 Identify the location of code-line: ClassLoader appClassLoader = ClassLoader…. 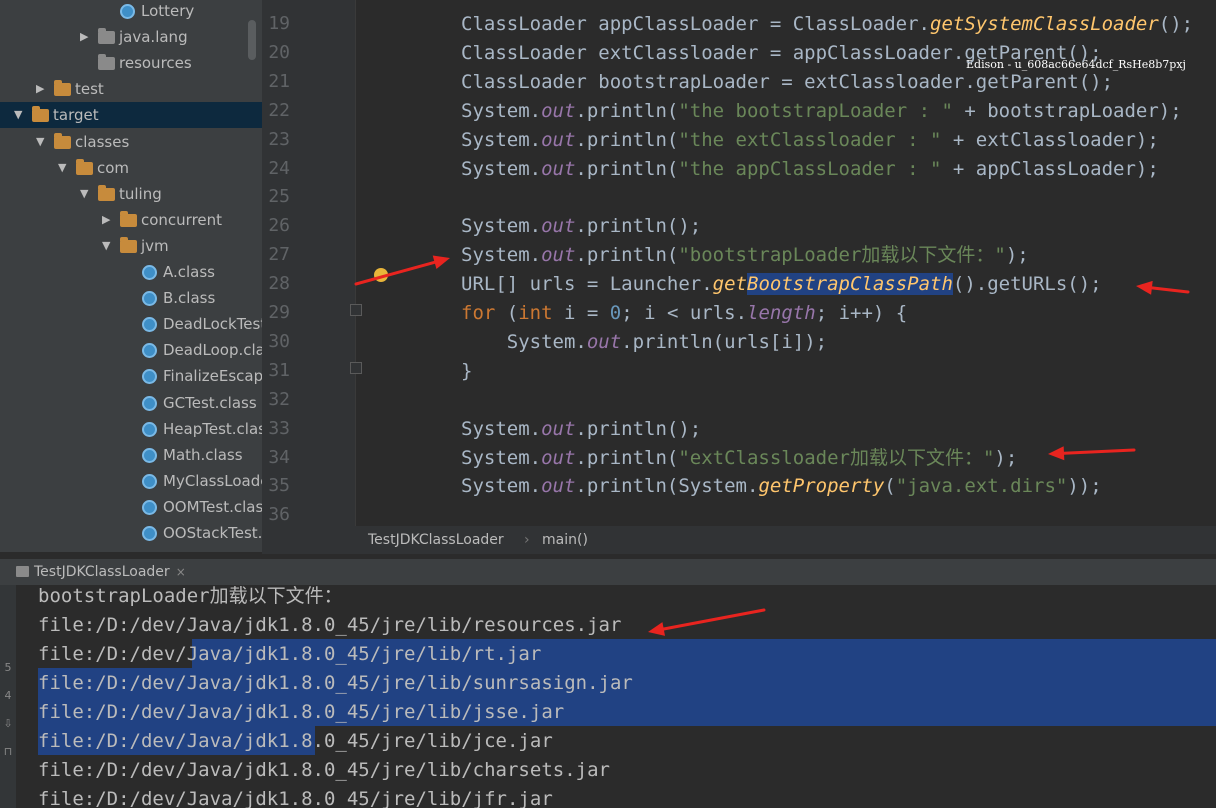
(827, 24).